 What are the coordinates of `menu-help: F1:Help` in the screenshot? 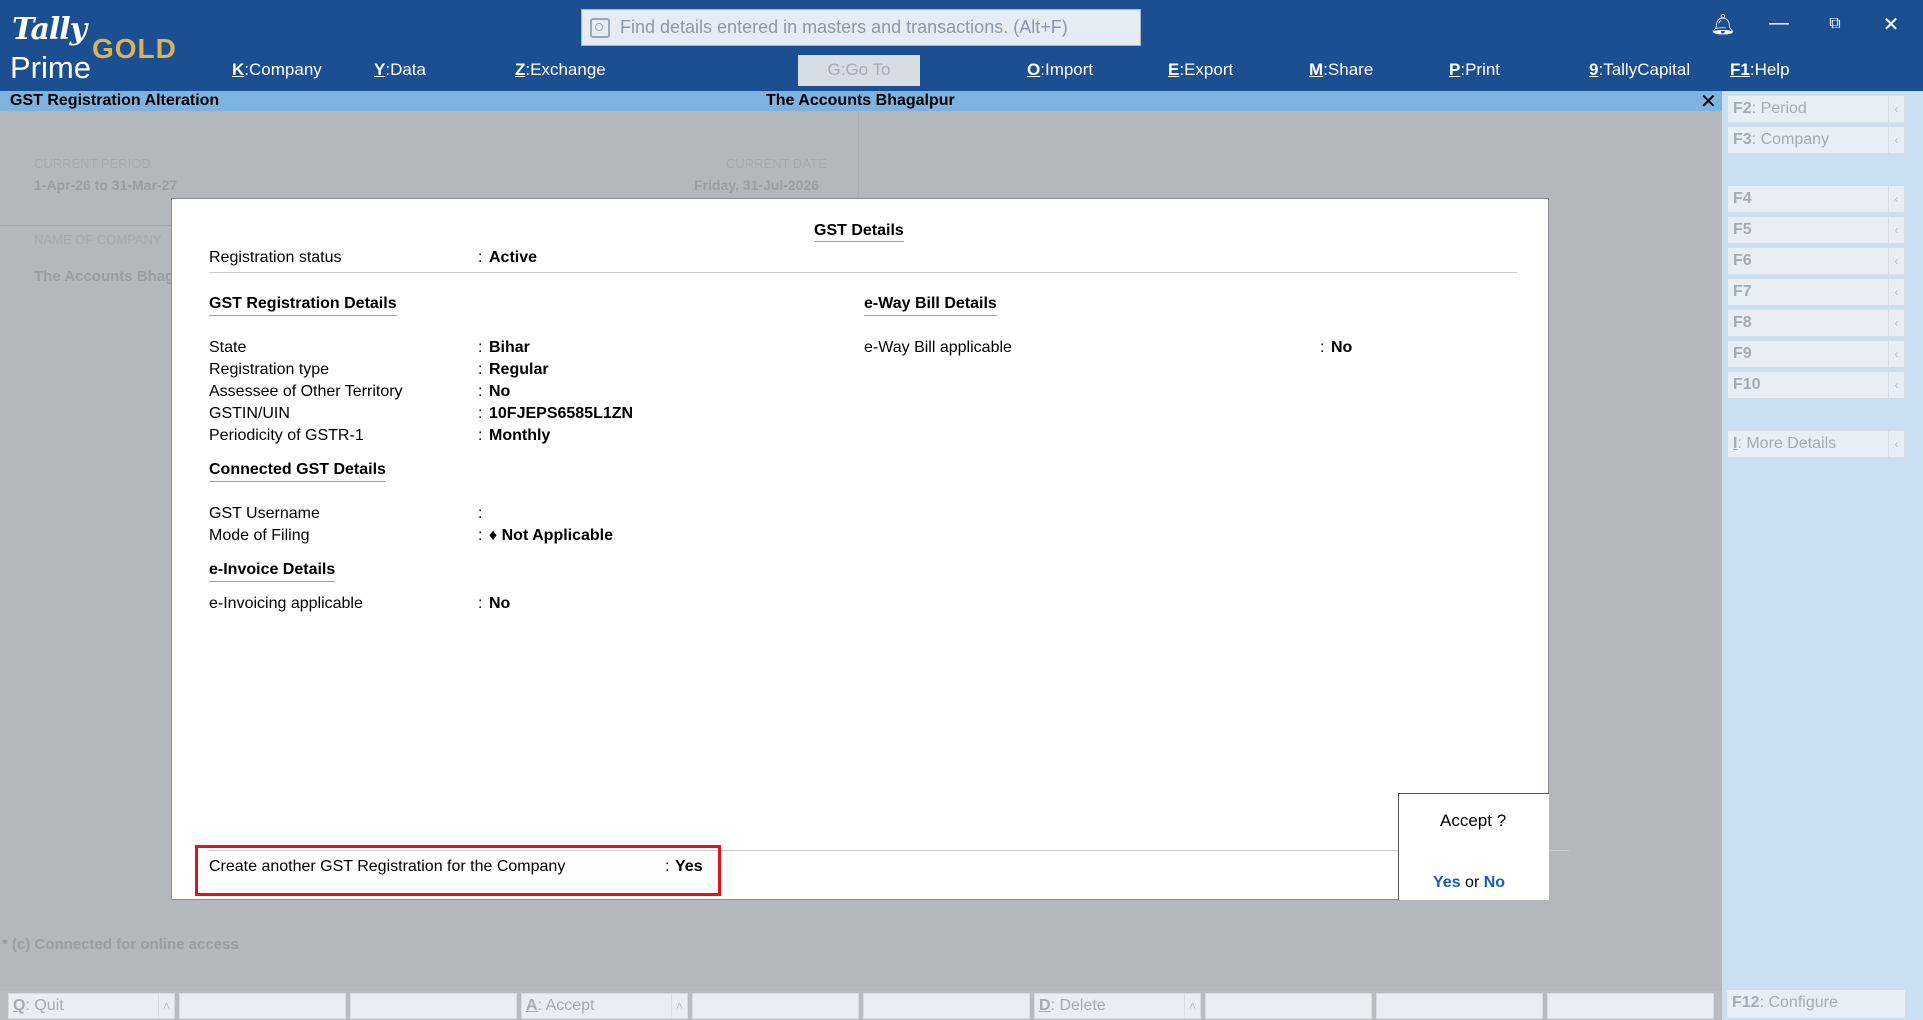 It's located at (1760, 70).